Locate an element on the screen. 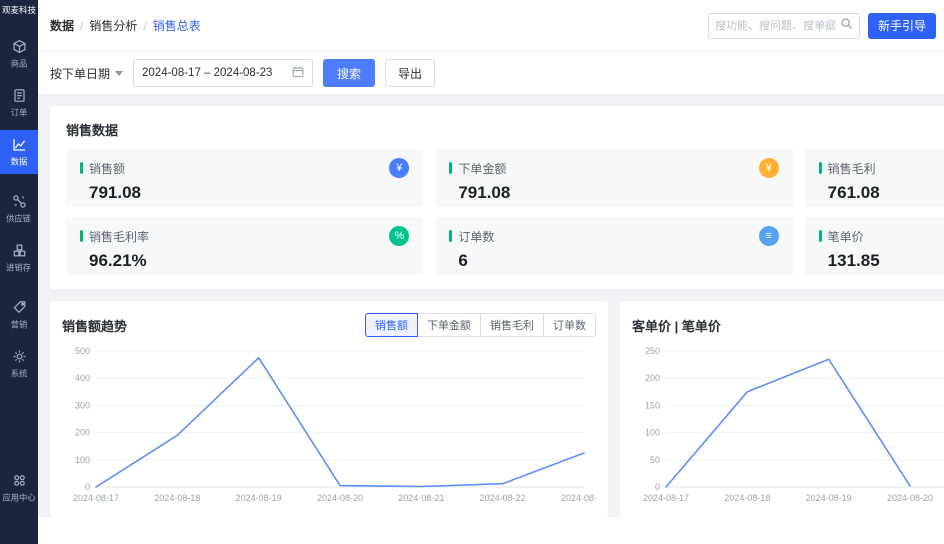  price-chart-title: 客单价 | 笔单价 is located at coordinates (676, 326).